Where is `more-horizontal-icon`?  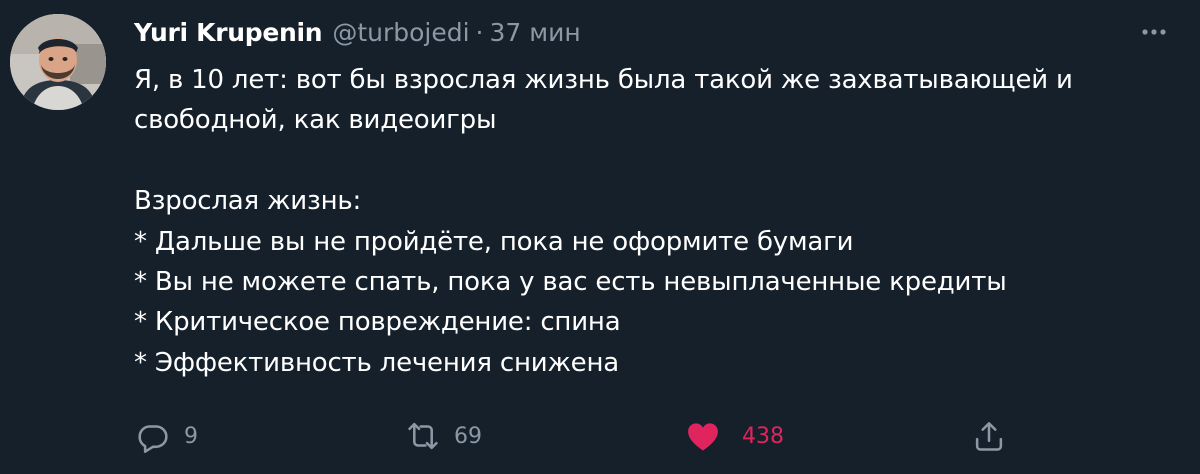 more-horizontal-icon is located at coordinates (1154, 32).